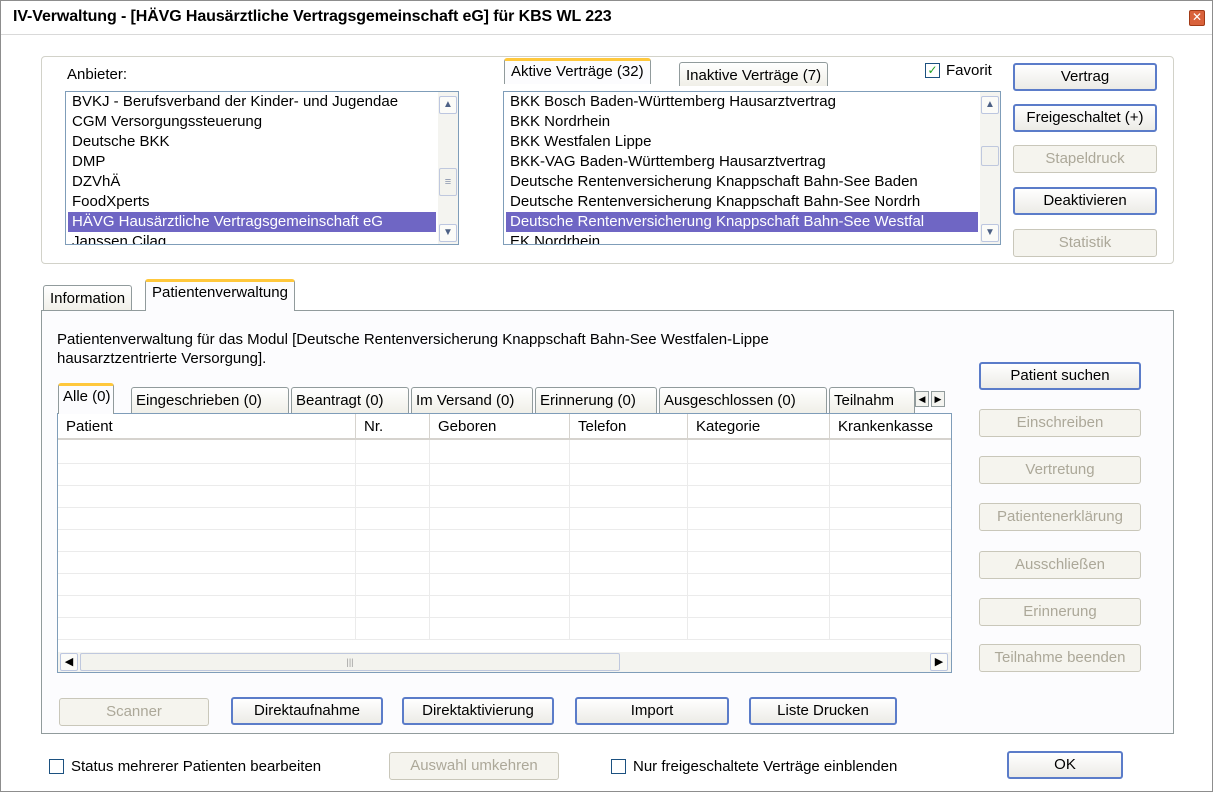  What do you see at coordinates (1060, 565) in the screenshot?
I see `ausschliessen-button: Ausschließen` at bounding box center [1060, 565].